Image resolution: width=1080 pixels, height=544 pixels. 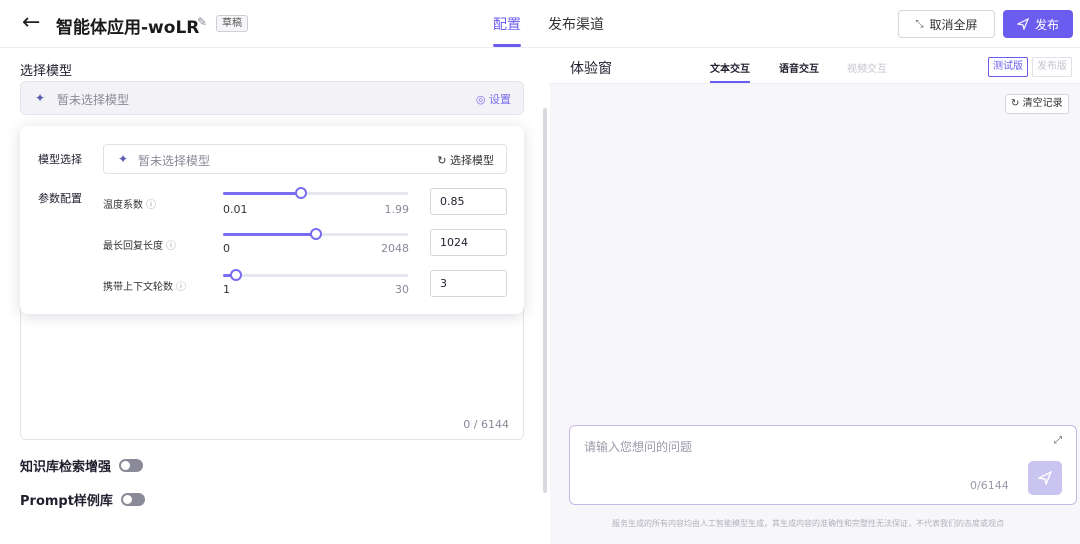 I want to click on tab-voice-interaction: 语音交互, so click(x=799, y=67).